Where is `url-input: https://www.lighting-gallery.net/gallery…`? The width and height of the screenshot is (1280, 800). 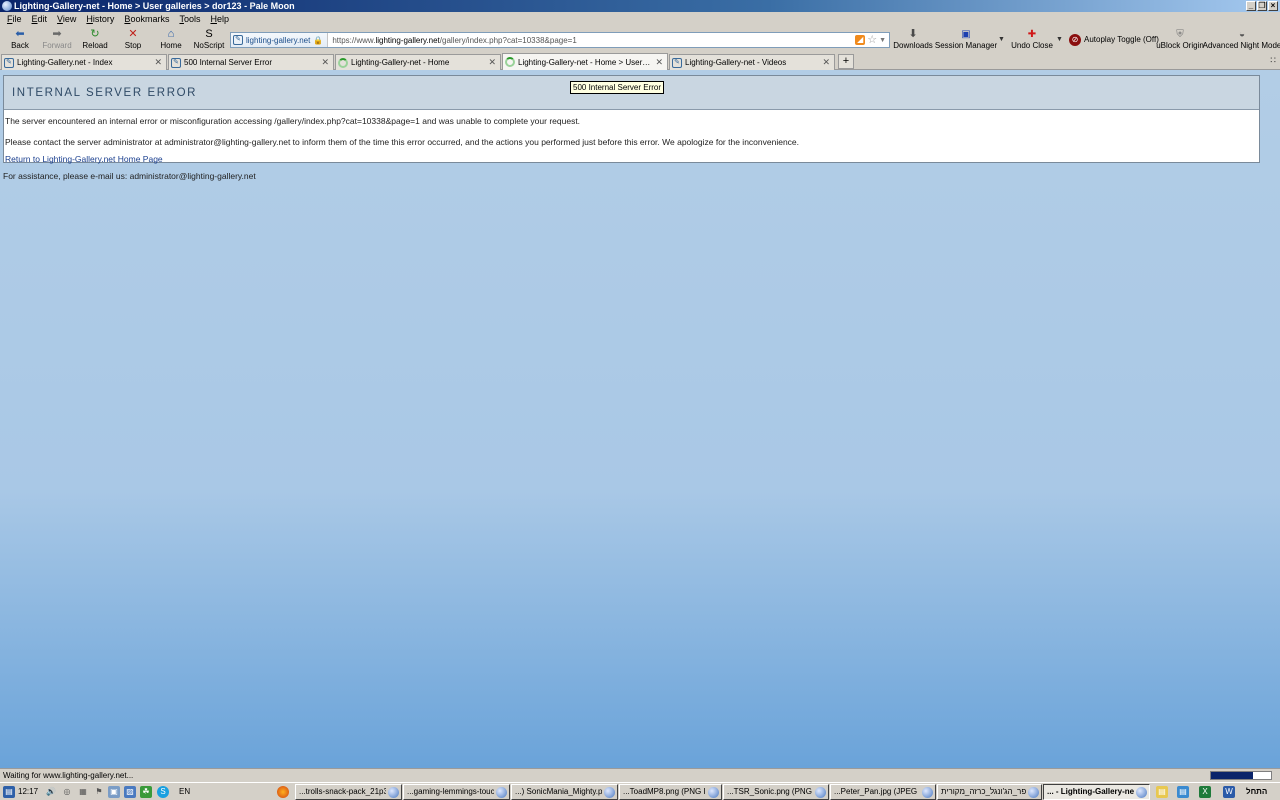 url-input: https://www.lighting-gallery.net/gallery… is located at coordinates (591, 40).